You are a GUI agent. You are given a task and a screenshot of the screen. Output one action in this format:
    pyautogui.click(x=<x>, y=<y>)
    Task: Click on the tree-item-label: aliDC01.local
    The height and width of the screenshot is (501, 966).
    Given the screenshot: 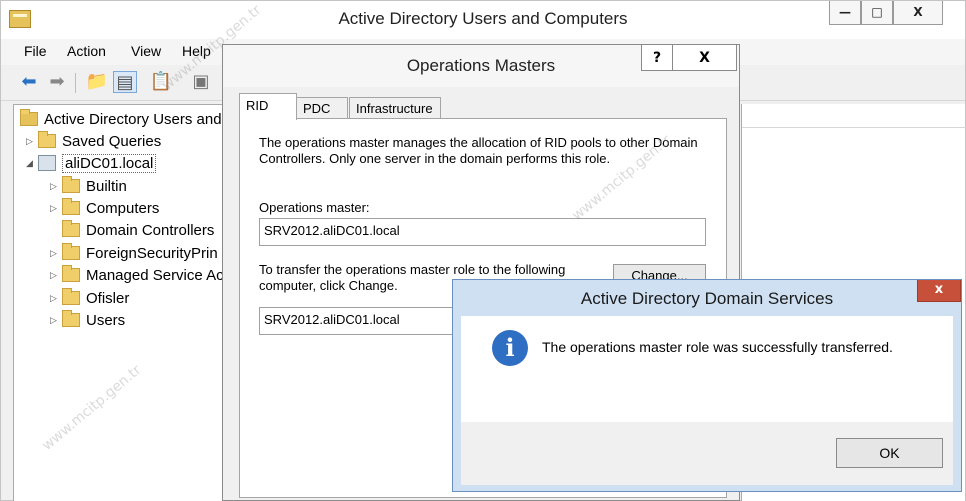 What is the action you would take?
    pyautogui.click(x=109, y=163)
    